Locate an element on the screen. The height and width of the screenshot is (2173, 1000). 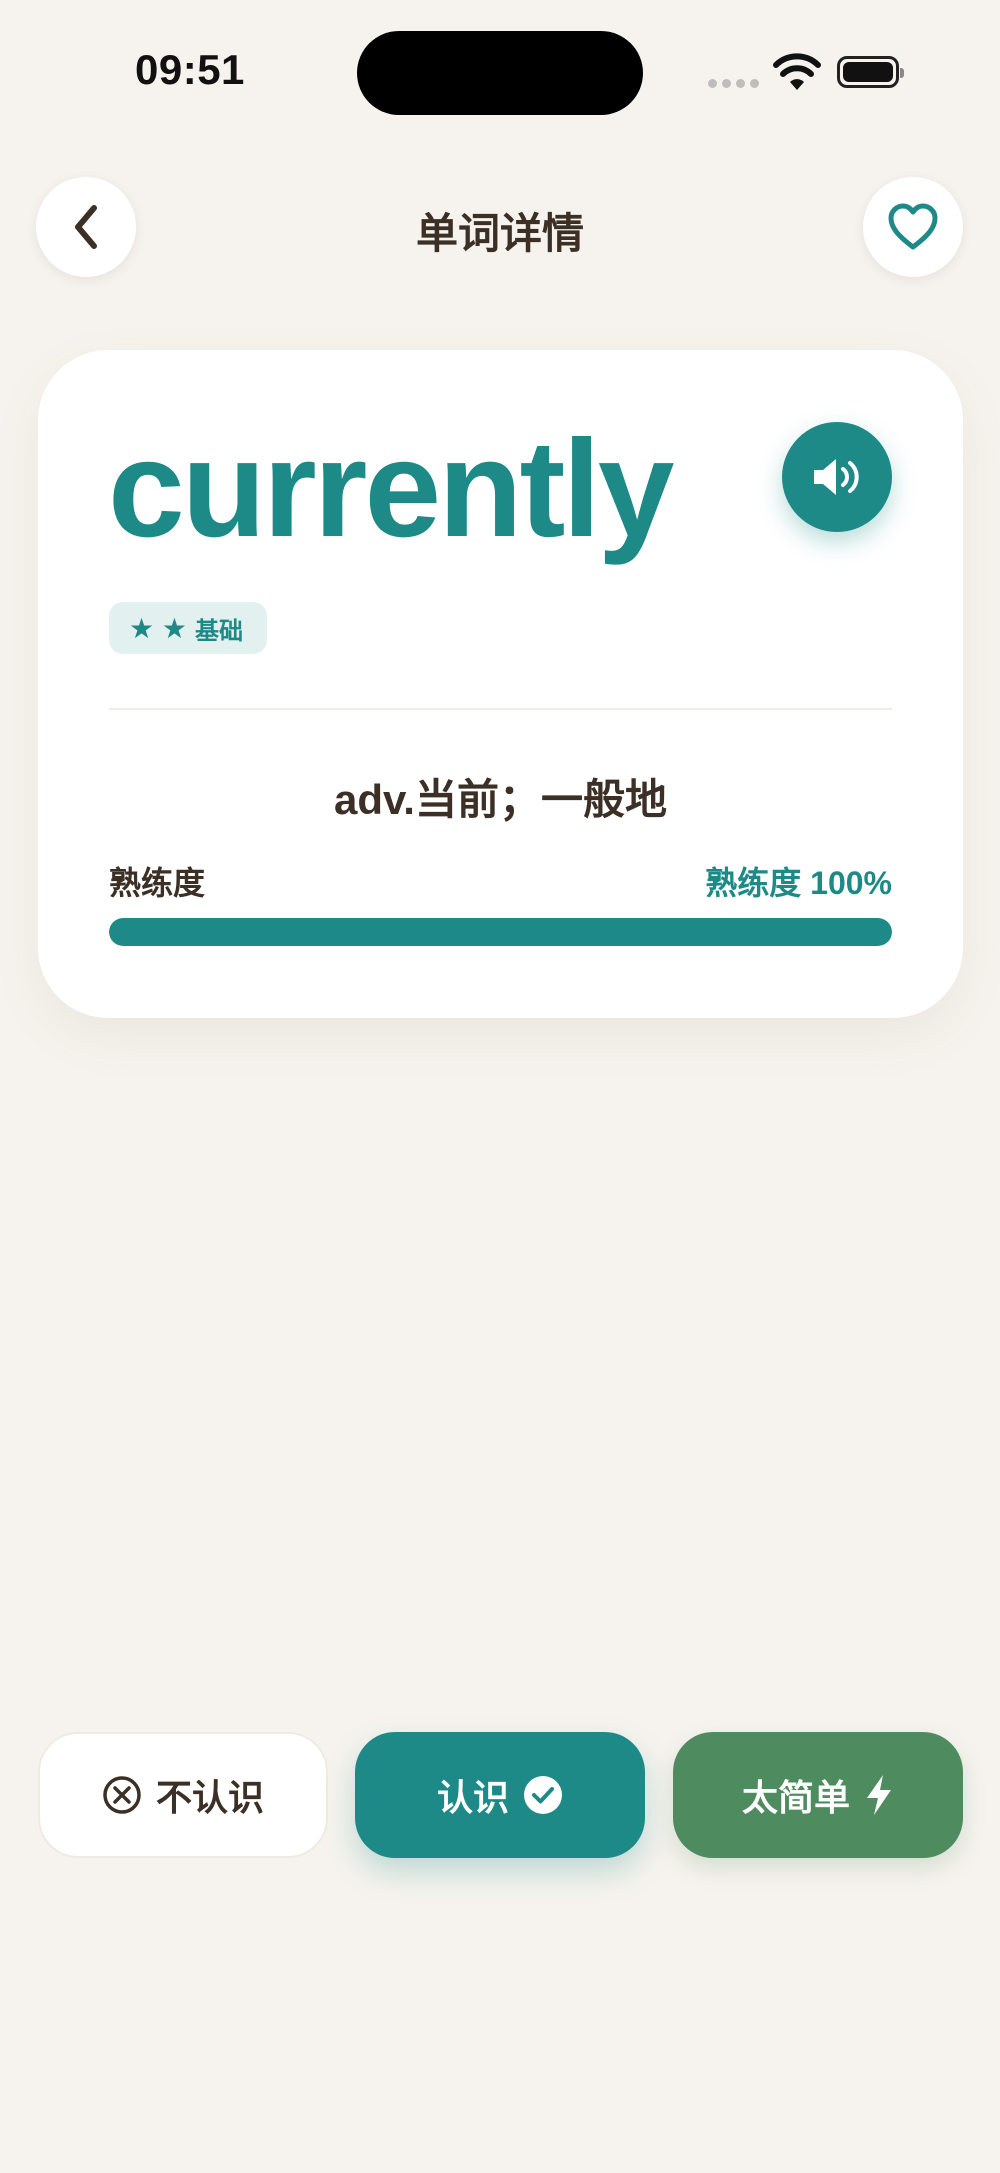
easy-label: 太简单 is located at coordinates (795, 1797).